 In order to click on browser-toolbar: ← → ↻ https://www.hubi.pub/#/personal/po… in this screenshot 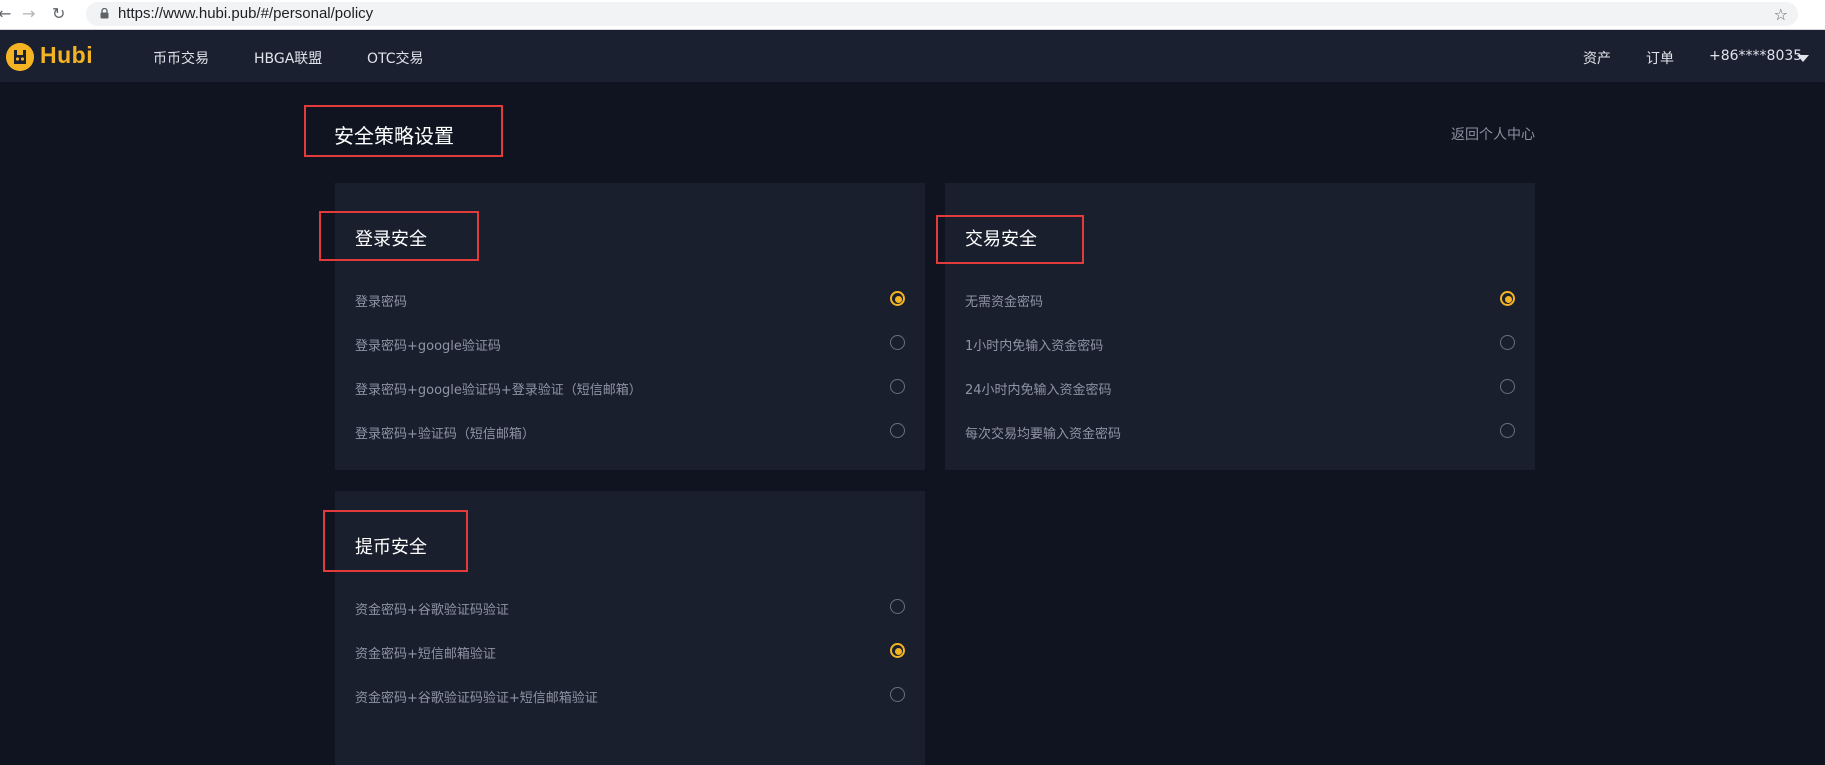, I will do `click(912, 15)`.